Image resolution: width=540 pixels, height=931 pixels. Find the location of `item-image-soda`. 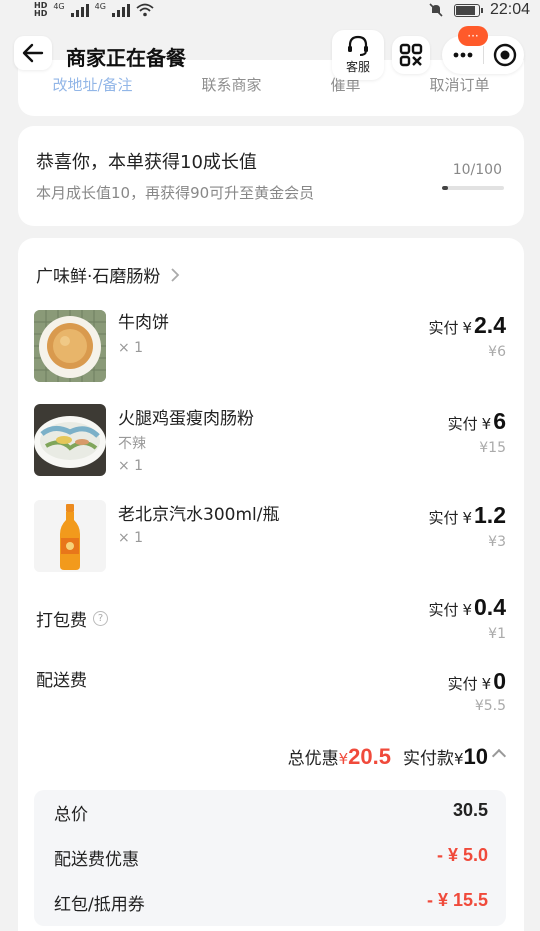

item-image-soda is located at coordinates (70, 536).